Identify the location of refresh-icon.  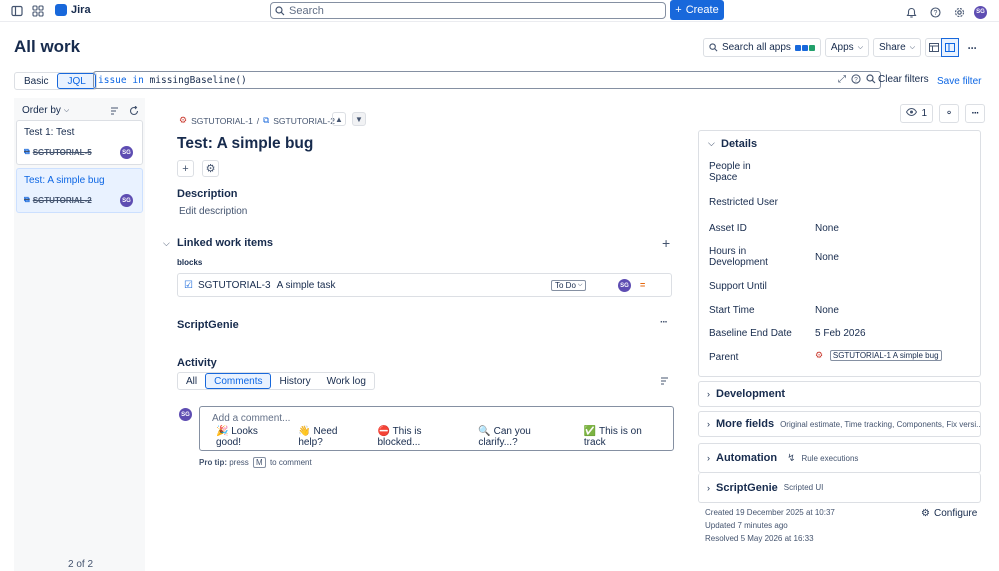
(134, 112).